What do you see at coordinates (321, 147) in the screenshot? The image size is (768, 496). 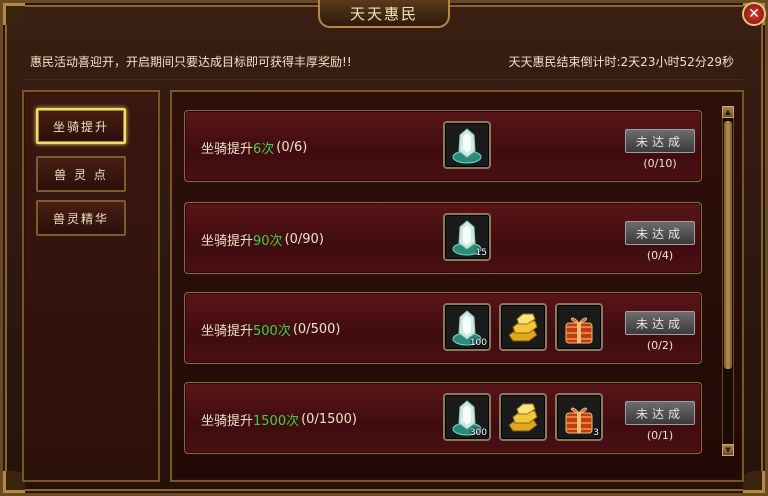 I see `task-label: 坐骑提升 6次 (0/6)` at bounding box center [321, 147].